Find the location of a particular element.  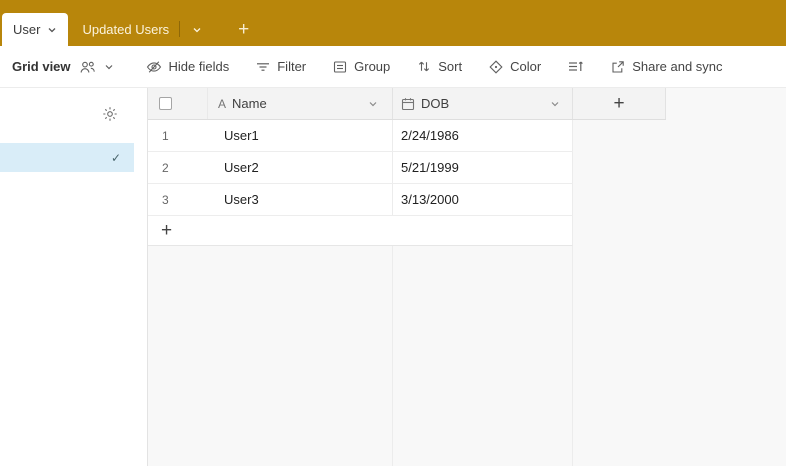

tab-menu-chevron-icon is located at coordinates (197, 29).